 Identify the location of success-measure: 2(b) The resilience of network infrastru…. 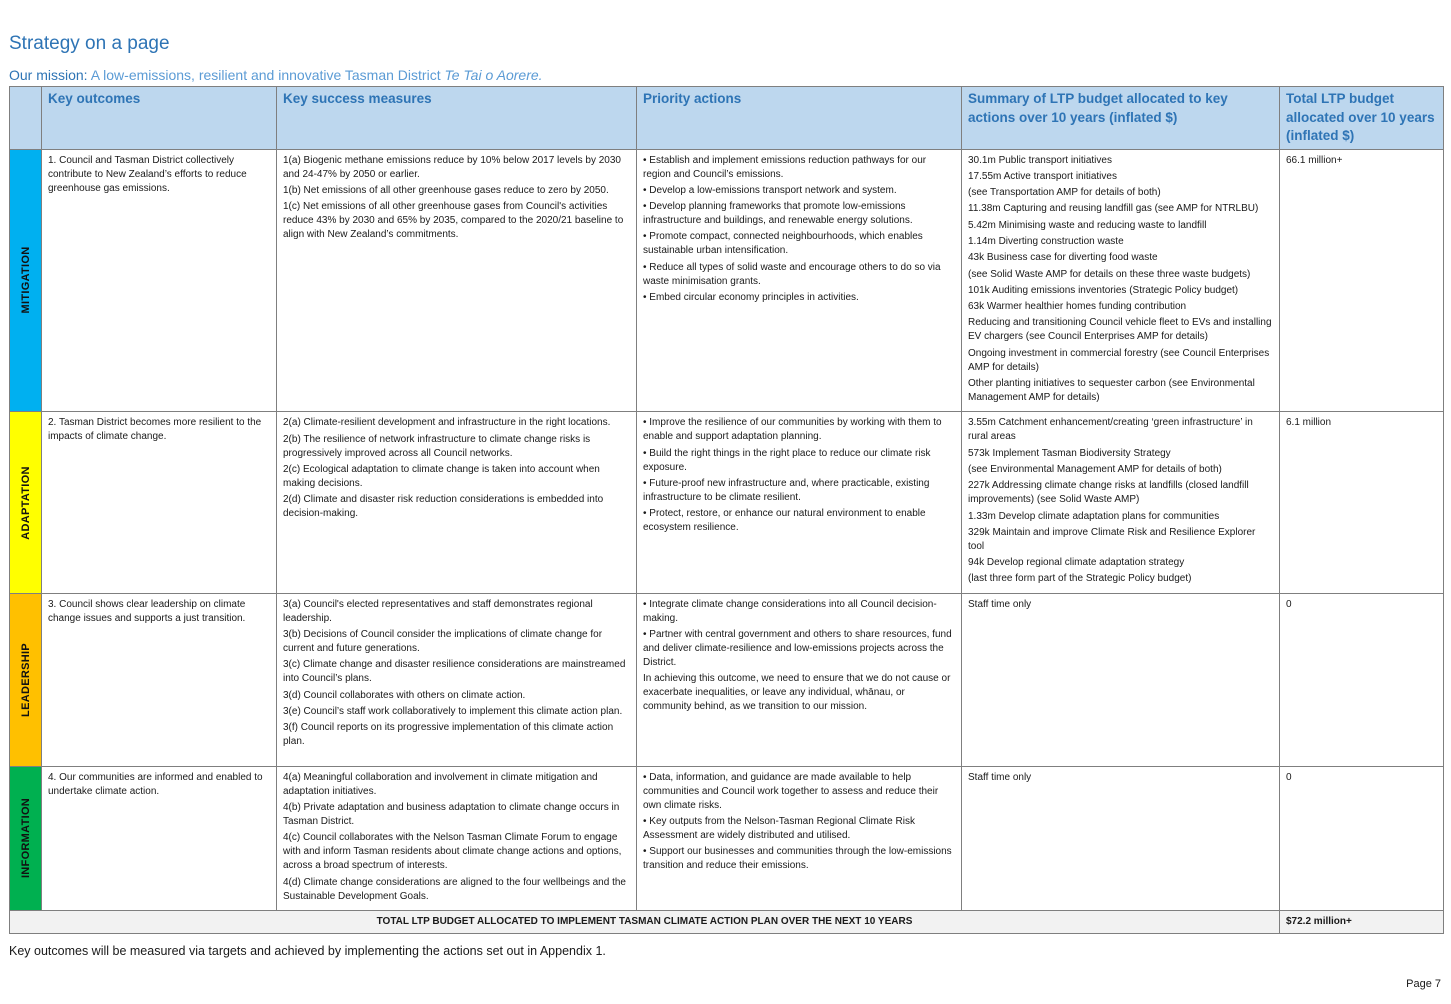
(437, 446).